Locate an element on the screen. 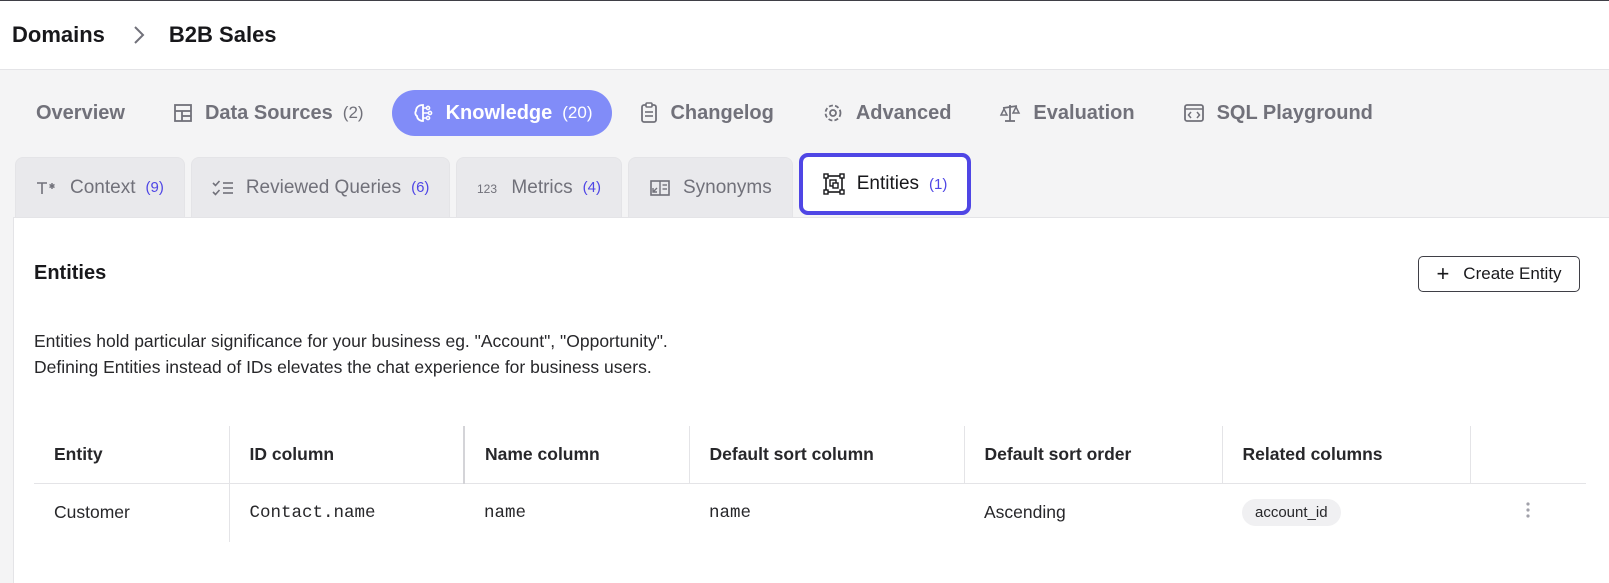  col-entity: Entity is located at coordinates (131, 455).